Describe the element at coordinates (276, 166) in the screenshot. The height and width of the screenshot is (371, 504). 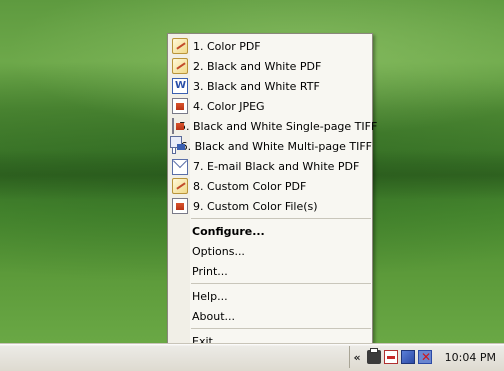
I see `menu-item-label: 7. E-mail Black and White PDF` at that location.